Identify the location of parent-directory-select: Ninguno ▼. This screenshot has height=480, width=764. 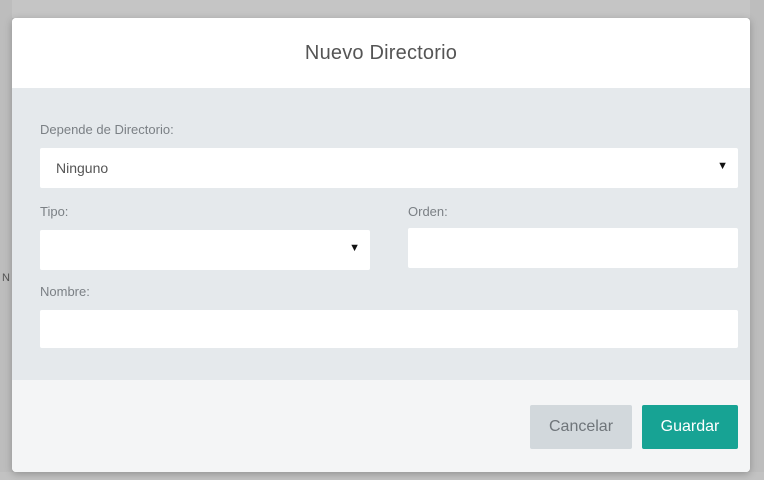
(389, 168).